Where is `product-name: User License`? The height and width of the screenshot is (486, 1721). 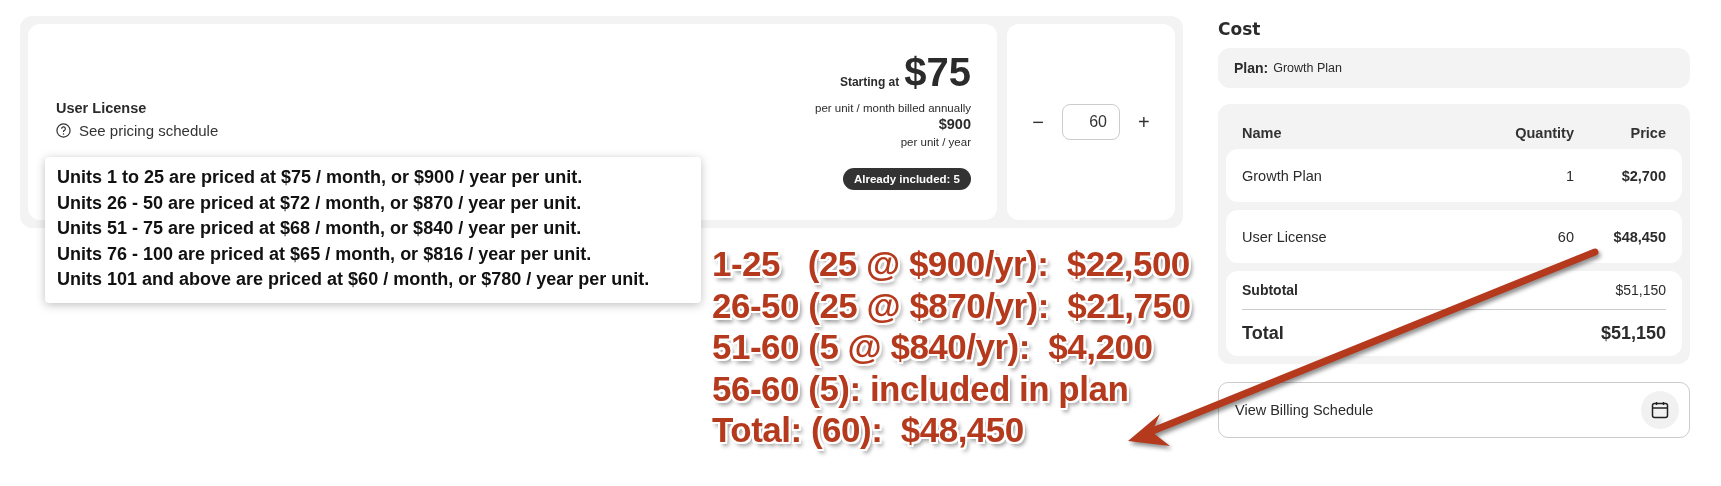 product-name: User License is located at coordinates (102, 108).